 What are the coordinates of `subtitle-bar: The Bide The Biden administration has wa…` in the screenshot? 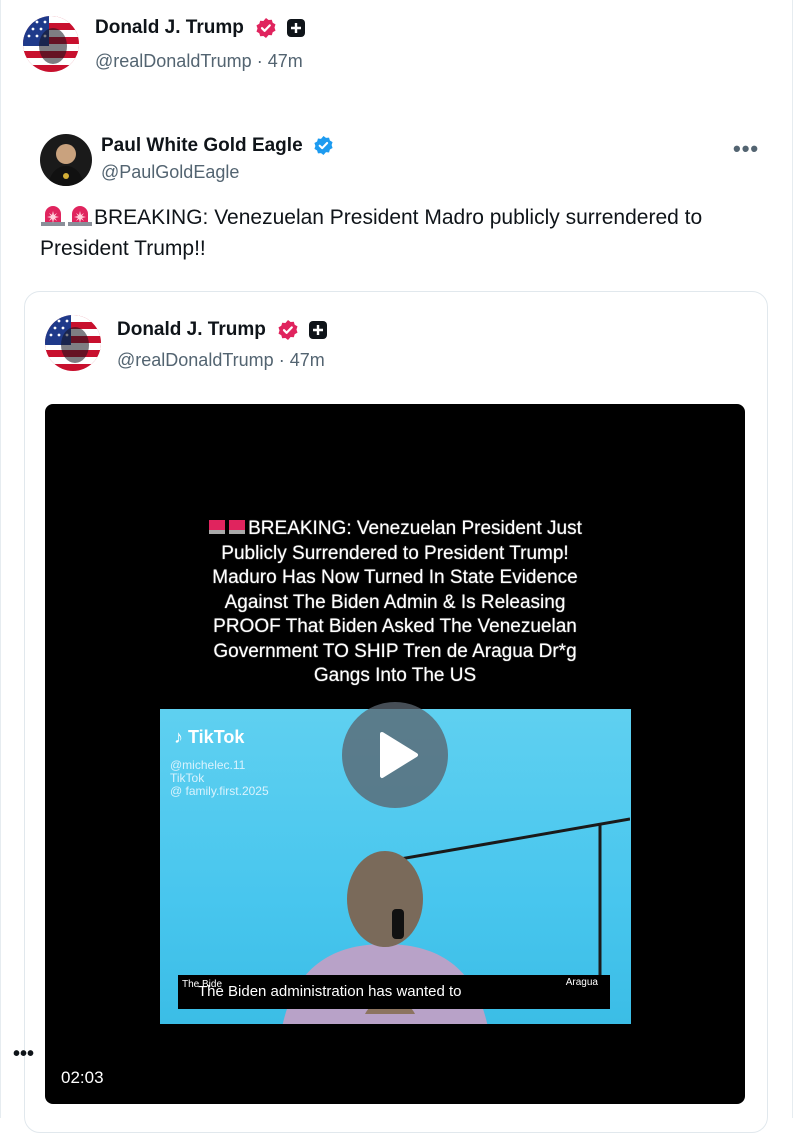 It's located at (394, 992).